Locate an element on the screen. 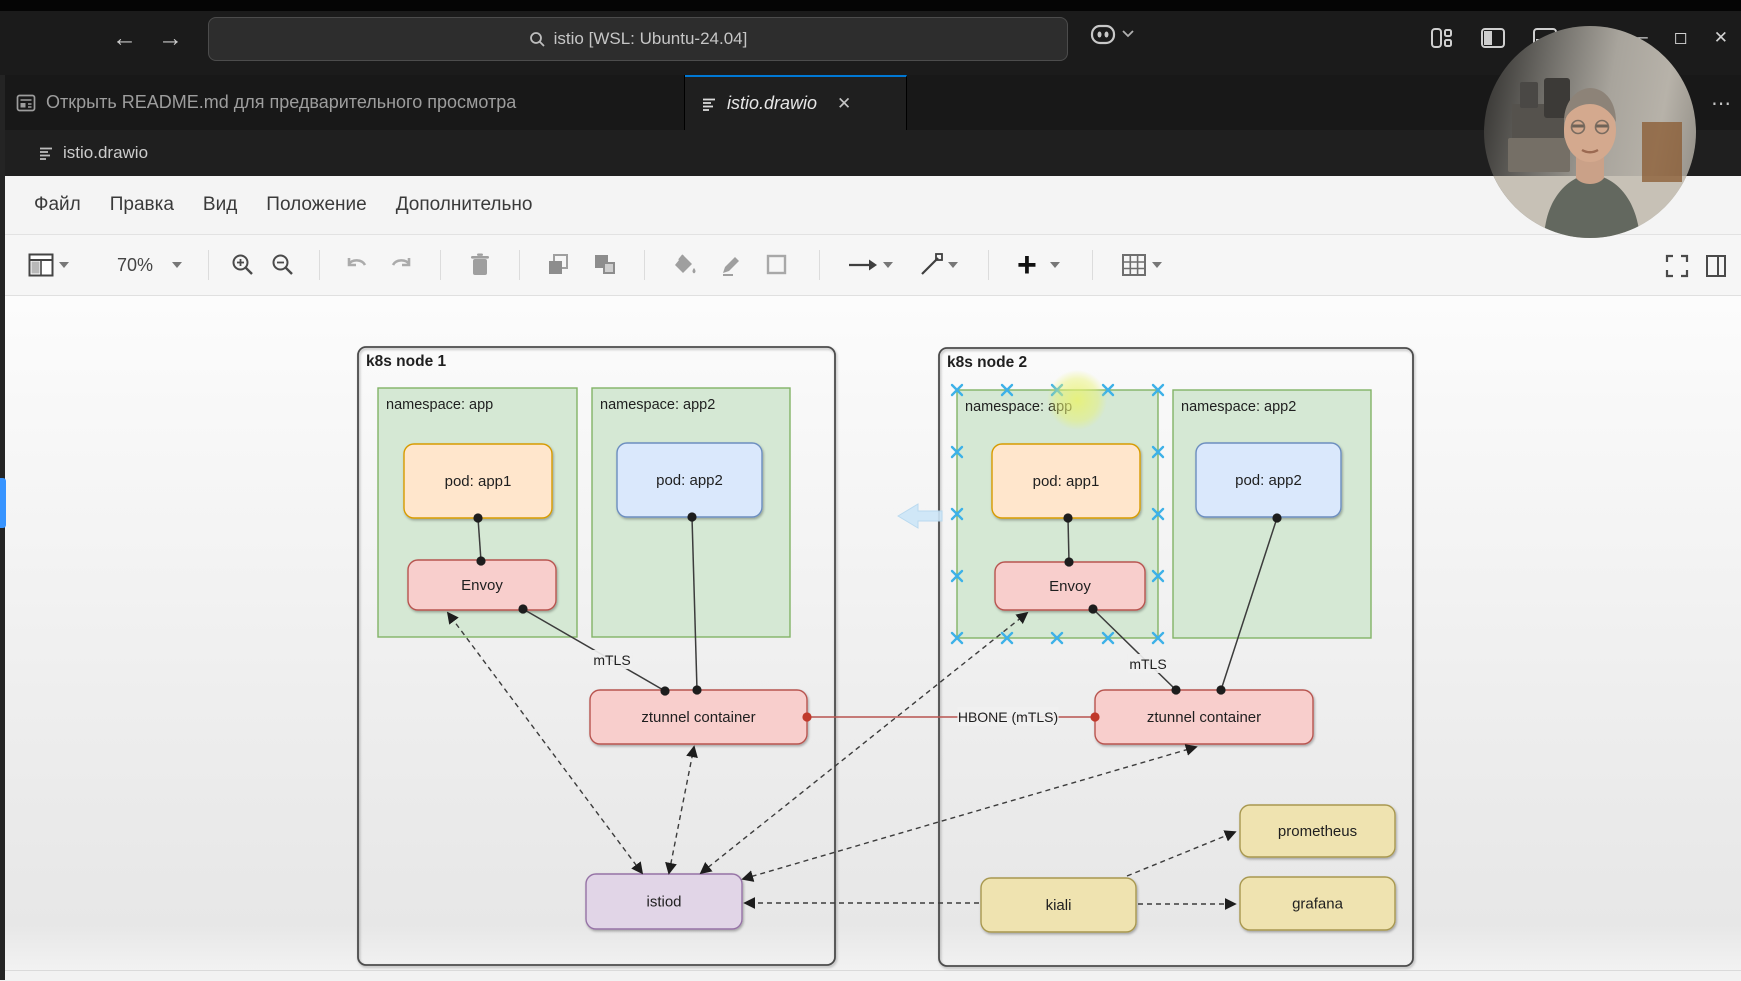 Image resolution: width=1741 pixels, height=981 pixels. grid-icon is located at coordinates (1134, 265).